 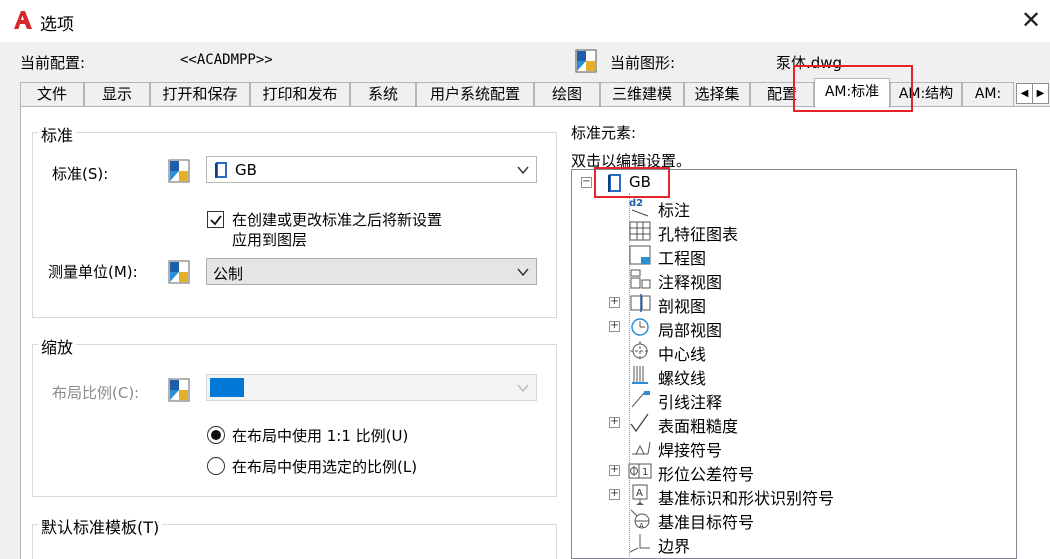 What do you see at coordinates (778, 495) in the screenshot?
I see `tree-item-datum-identifier: A 基准标识和形状识别符号` at bounding box center [778, 495].